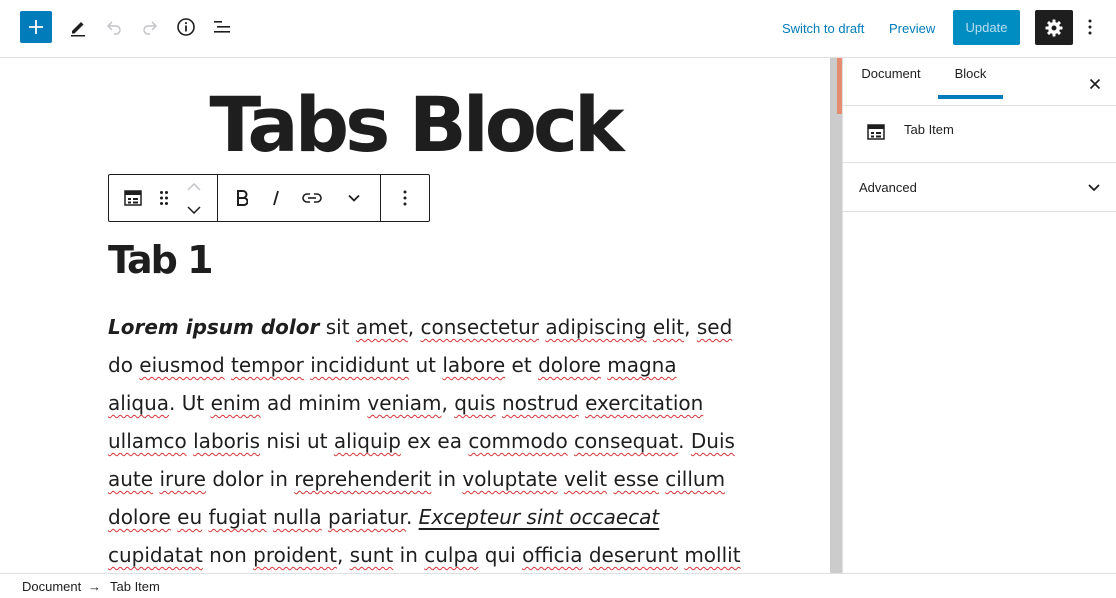 The height and width of the screenshot is (598, 1116). What do you see at coordinates (695, 479) in the screenshot?
I see `misspelled-word: cillum` at bounding box center [695, 479].